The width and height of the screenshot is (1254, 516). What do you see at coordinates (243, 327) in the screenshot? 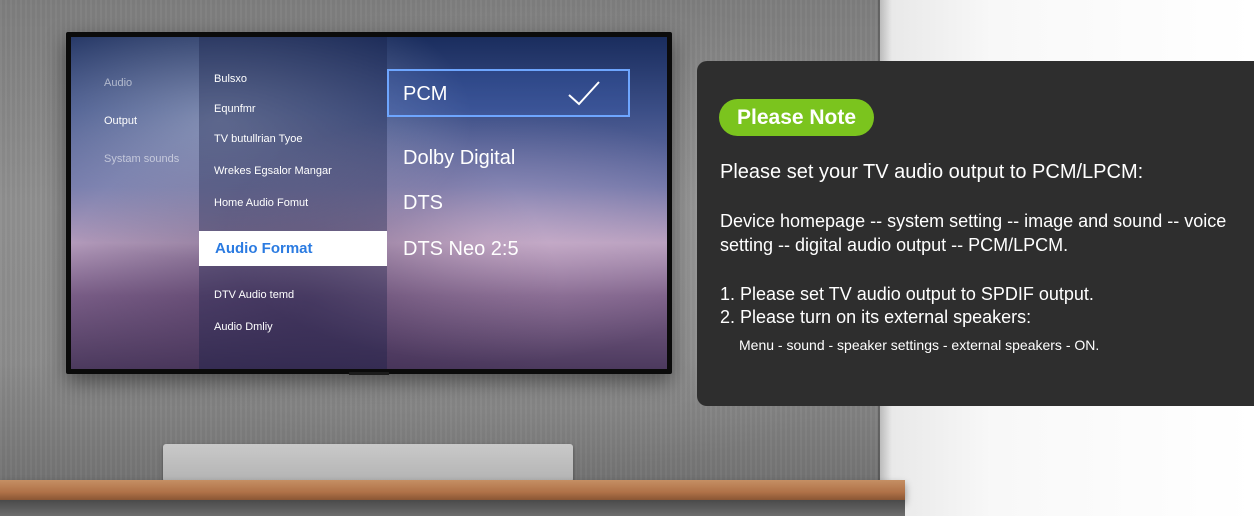
I see `setting-item: Audio Dmliy` at bounding box center [243, 327].